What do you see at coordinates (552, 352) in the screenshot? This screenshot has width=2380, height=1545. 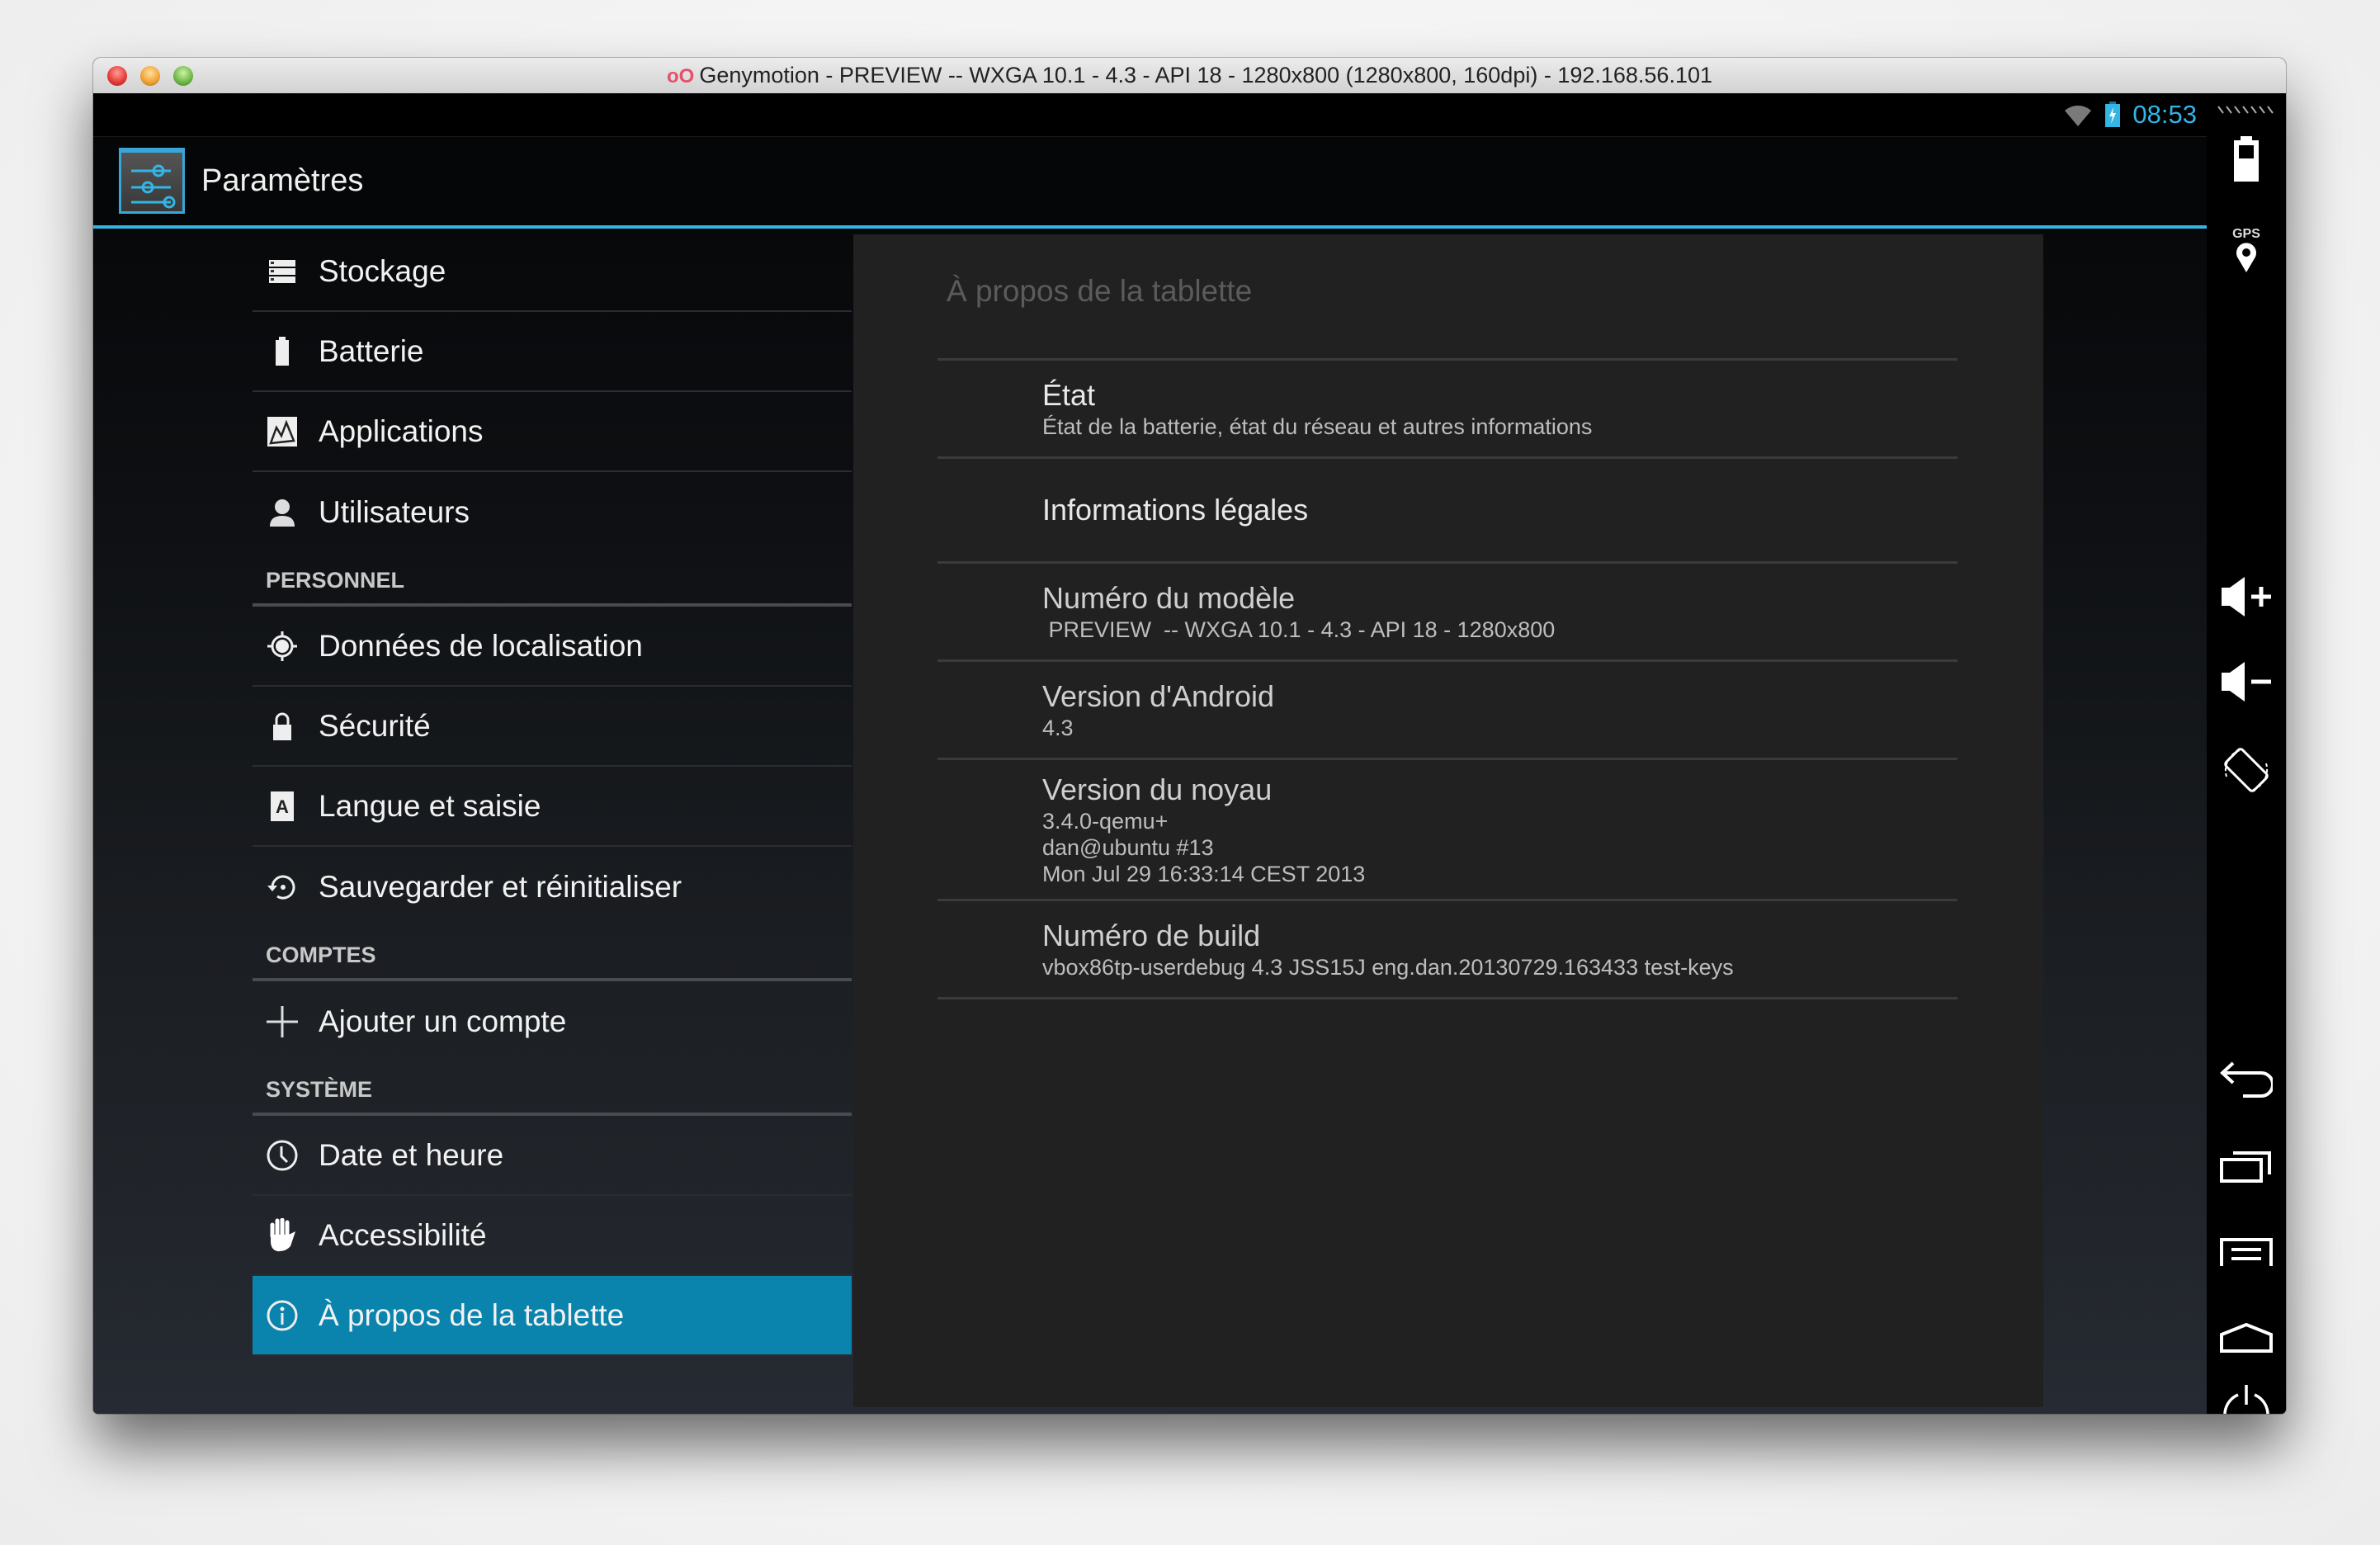 I see `sidebar-item-battery: Batterie` at bounding box center [552, 352].